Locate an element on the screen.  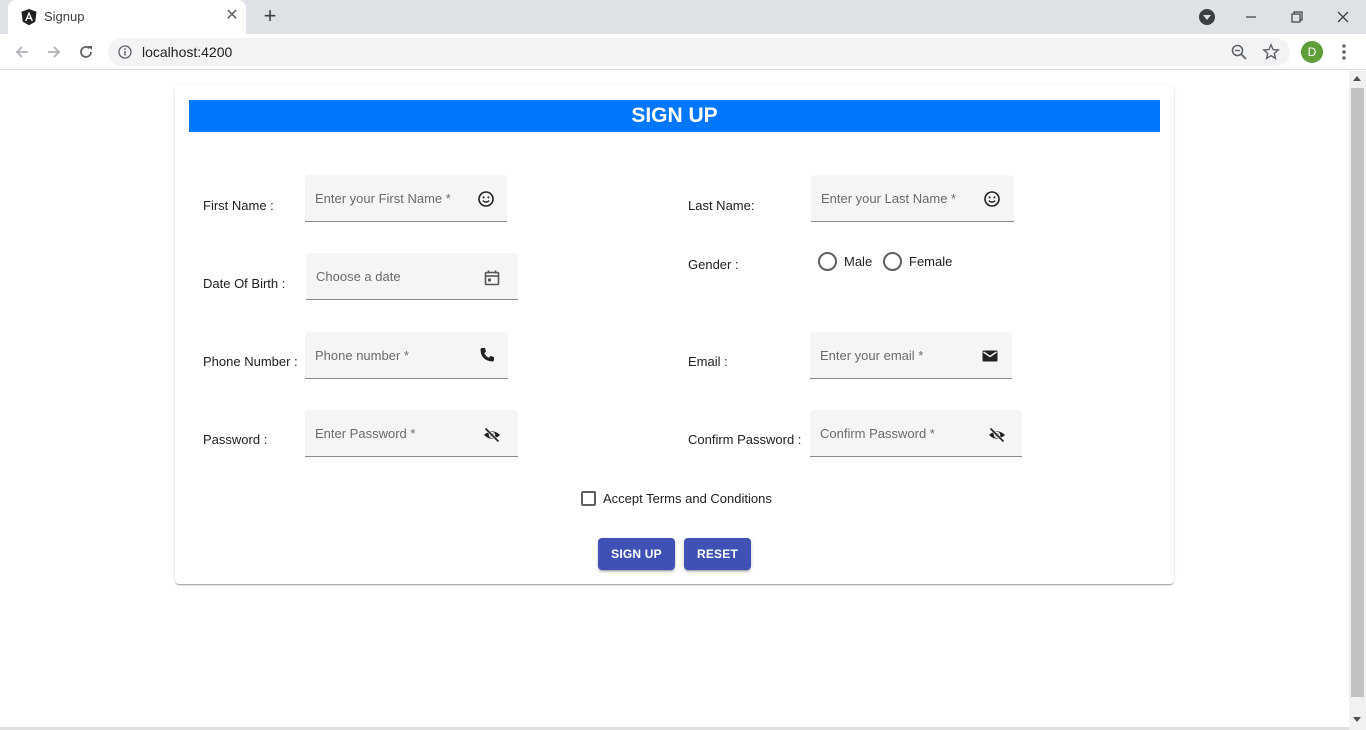
forward-arrow-icon is located at coordinates (54, 52).